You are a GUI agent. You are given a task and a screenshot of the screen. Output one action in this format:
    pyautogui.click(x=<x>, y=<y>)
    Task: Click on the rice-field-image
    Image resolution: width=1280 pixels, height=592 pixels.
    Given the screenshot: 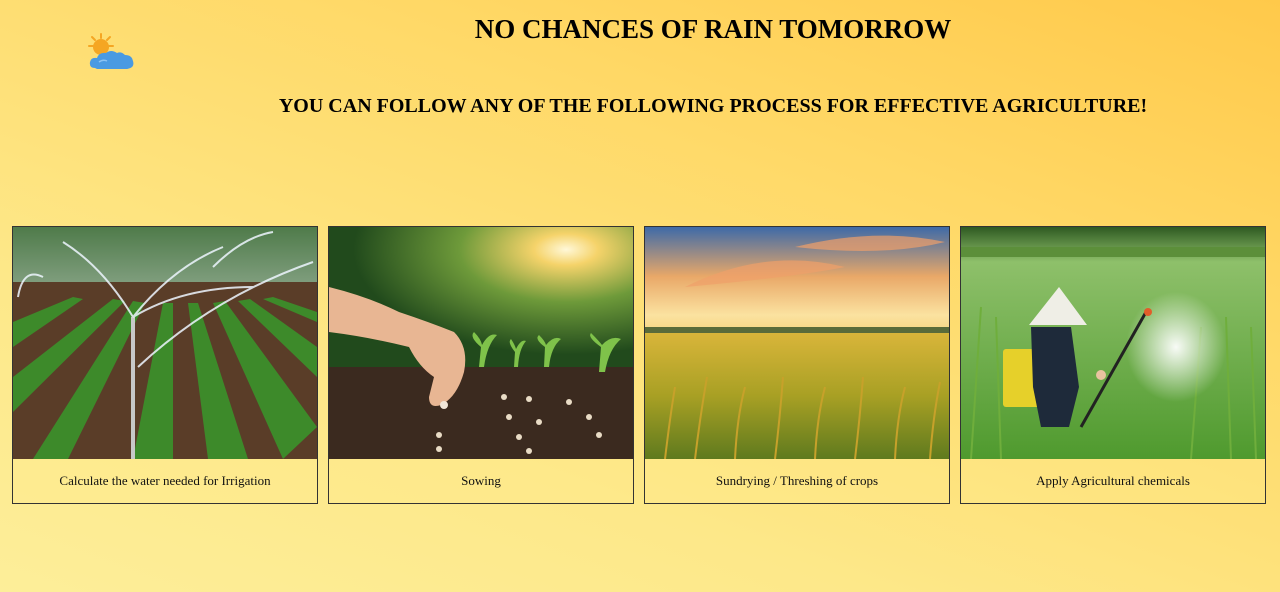 What is the action you would take?
    pyautogui.click(x=797, y=343)
    